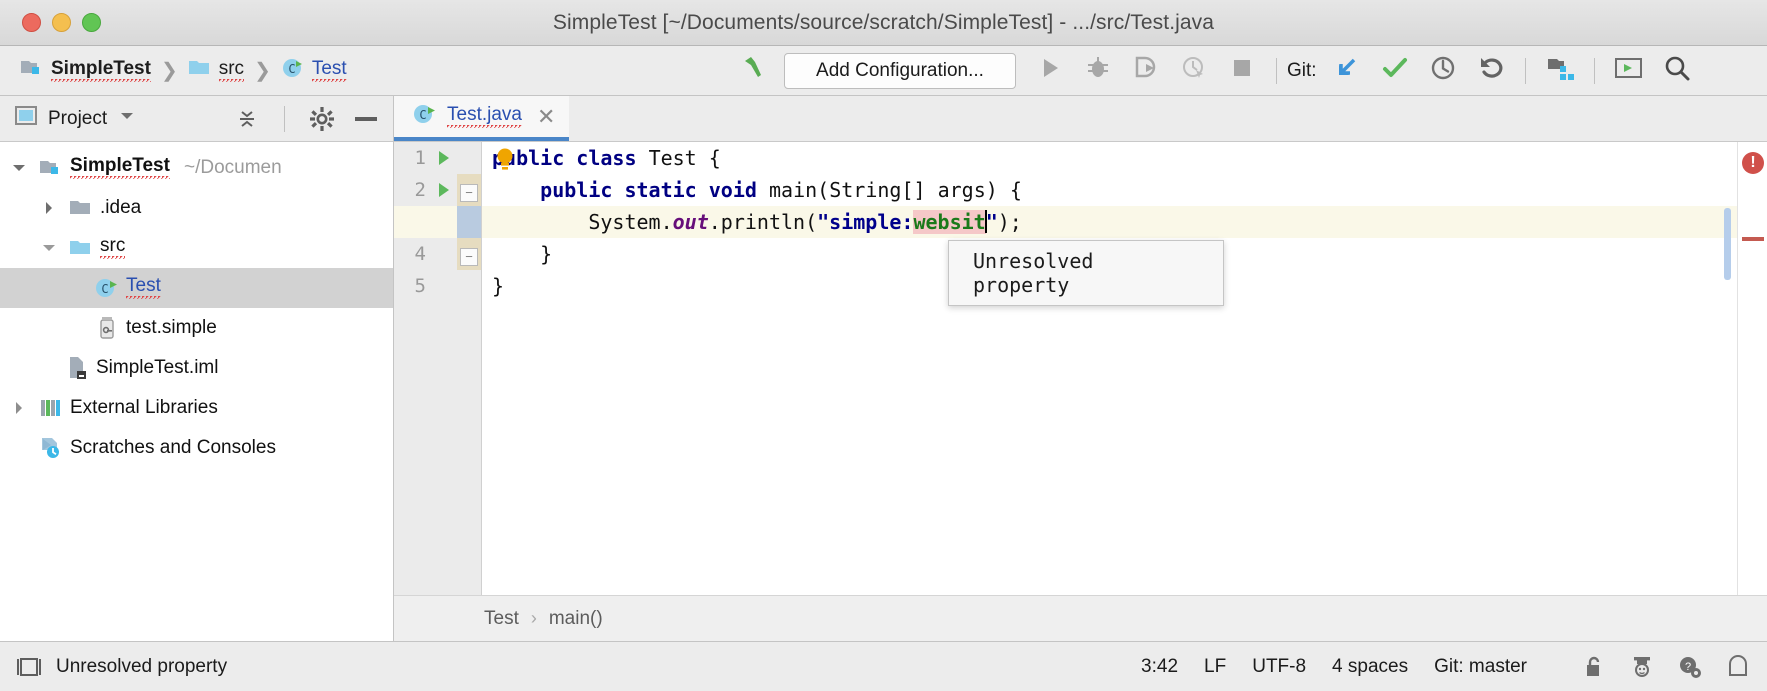  Describe the element at coordinates (1738, 667) in the screenshot. I see `memory-indicator-icon` at that location.